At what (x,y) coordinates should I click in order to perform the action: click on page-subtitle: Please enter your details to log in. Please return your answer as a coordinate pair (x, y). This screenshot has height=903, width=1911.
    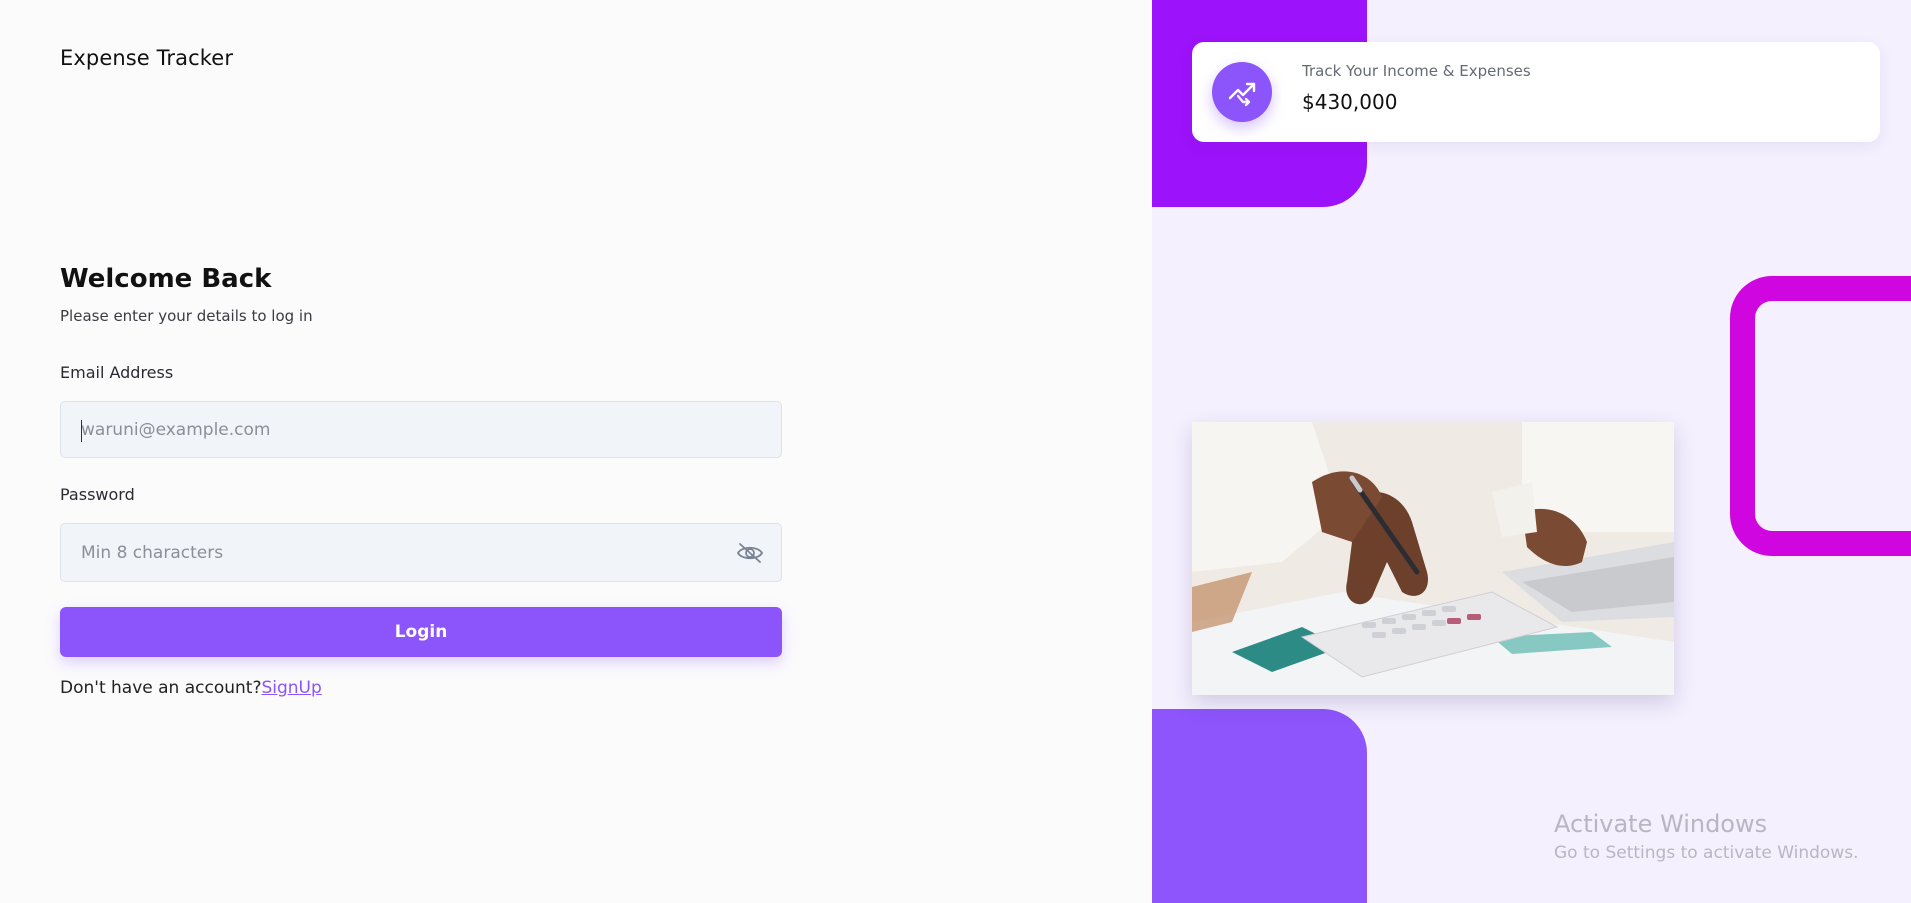
    Looking at the image, I should click on (186, 316).